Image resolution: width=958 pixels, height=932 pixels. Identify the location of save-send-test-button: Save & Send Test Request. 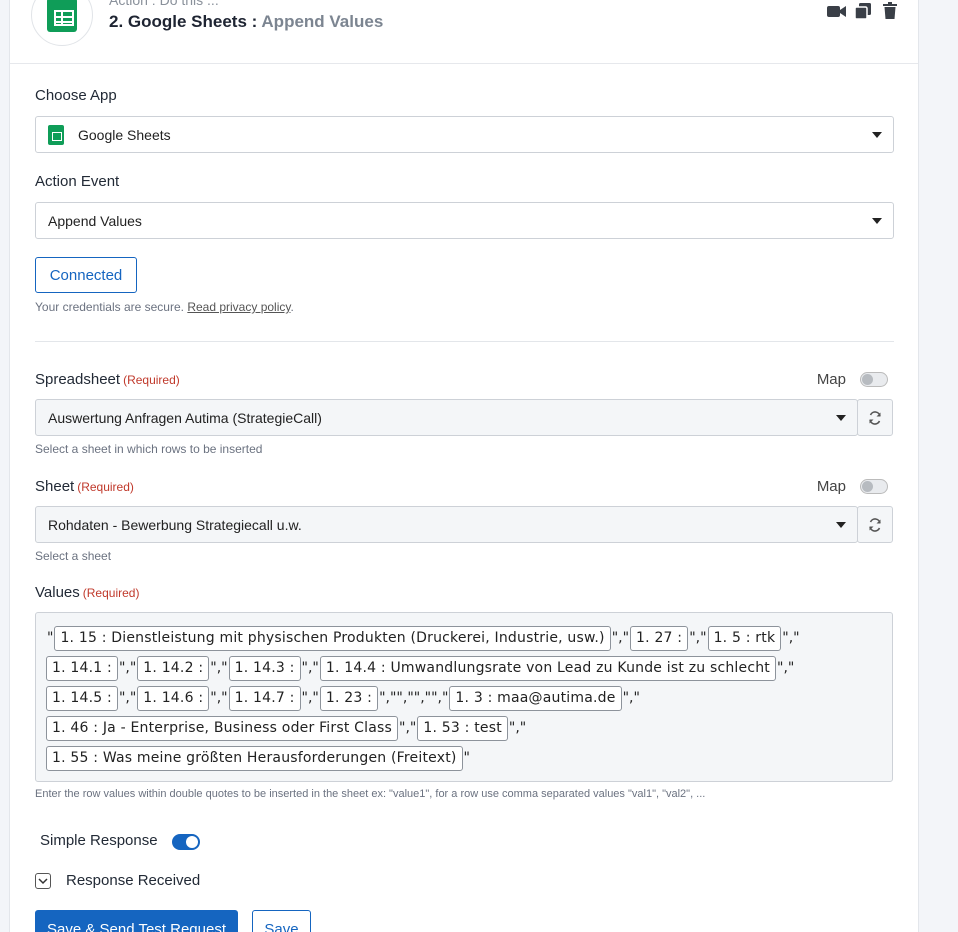
(136, 921).